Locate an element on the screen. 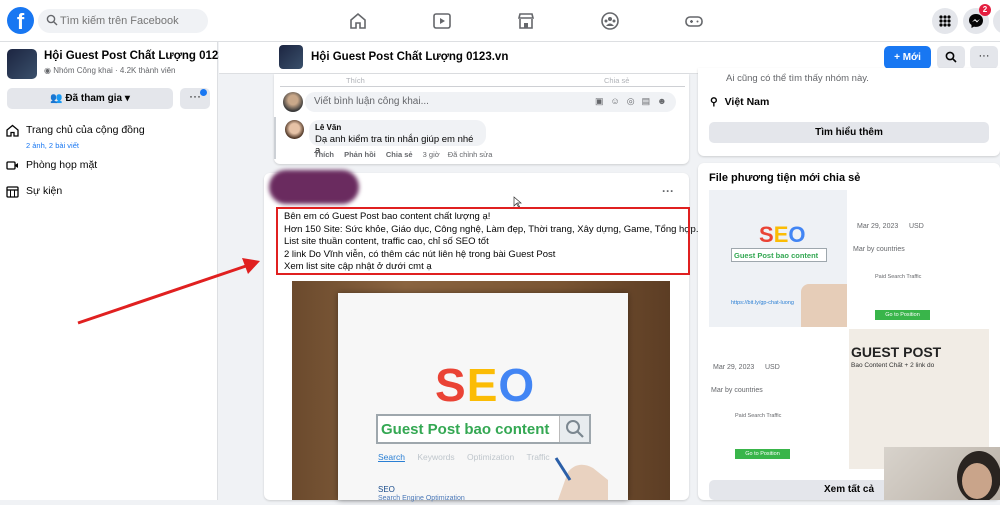 The image size is (1000, 505). media-url: https://bit.ly/gp-chat-luong is located at coordinates (762, 303).